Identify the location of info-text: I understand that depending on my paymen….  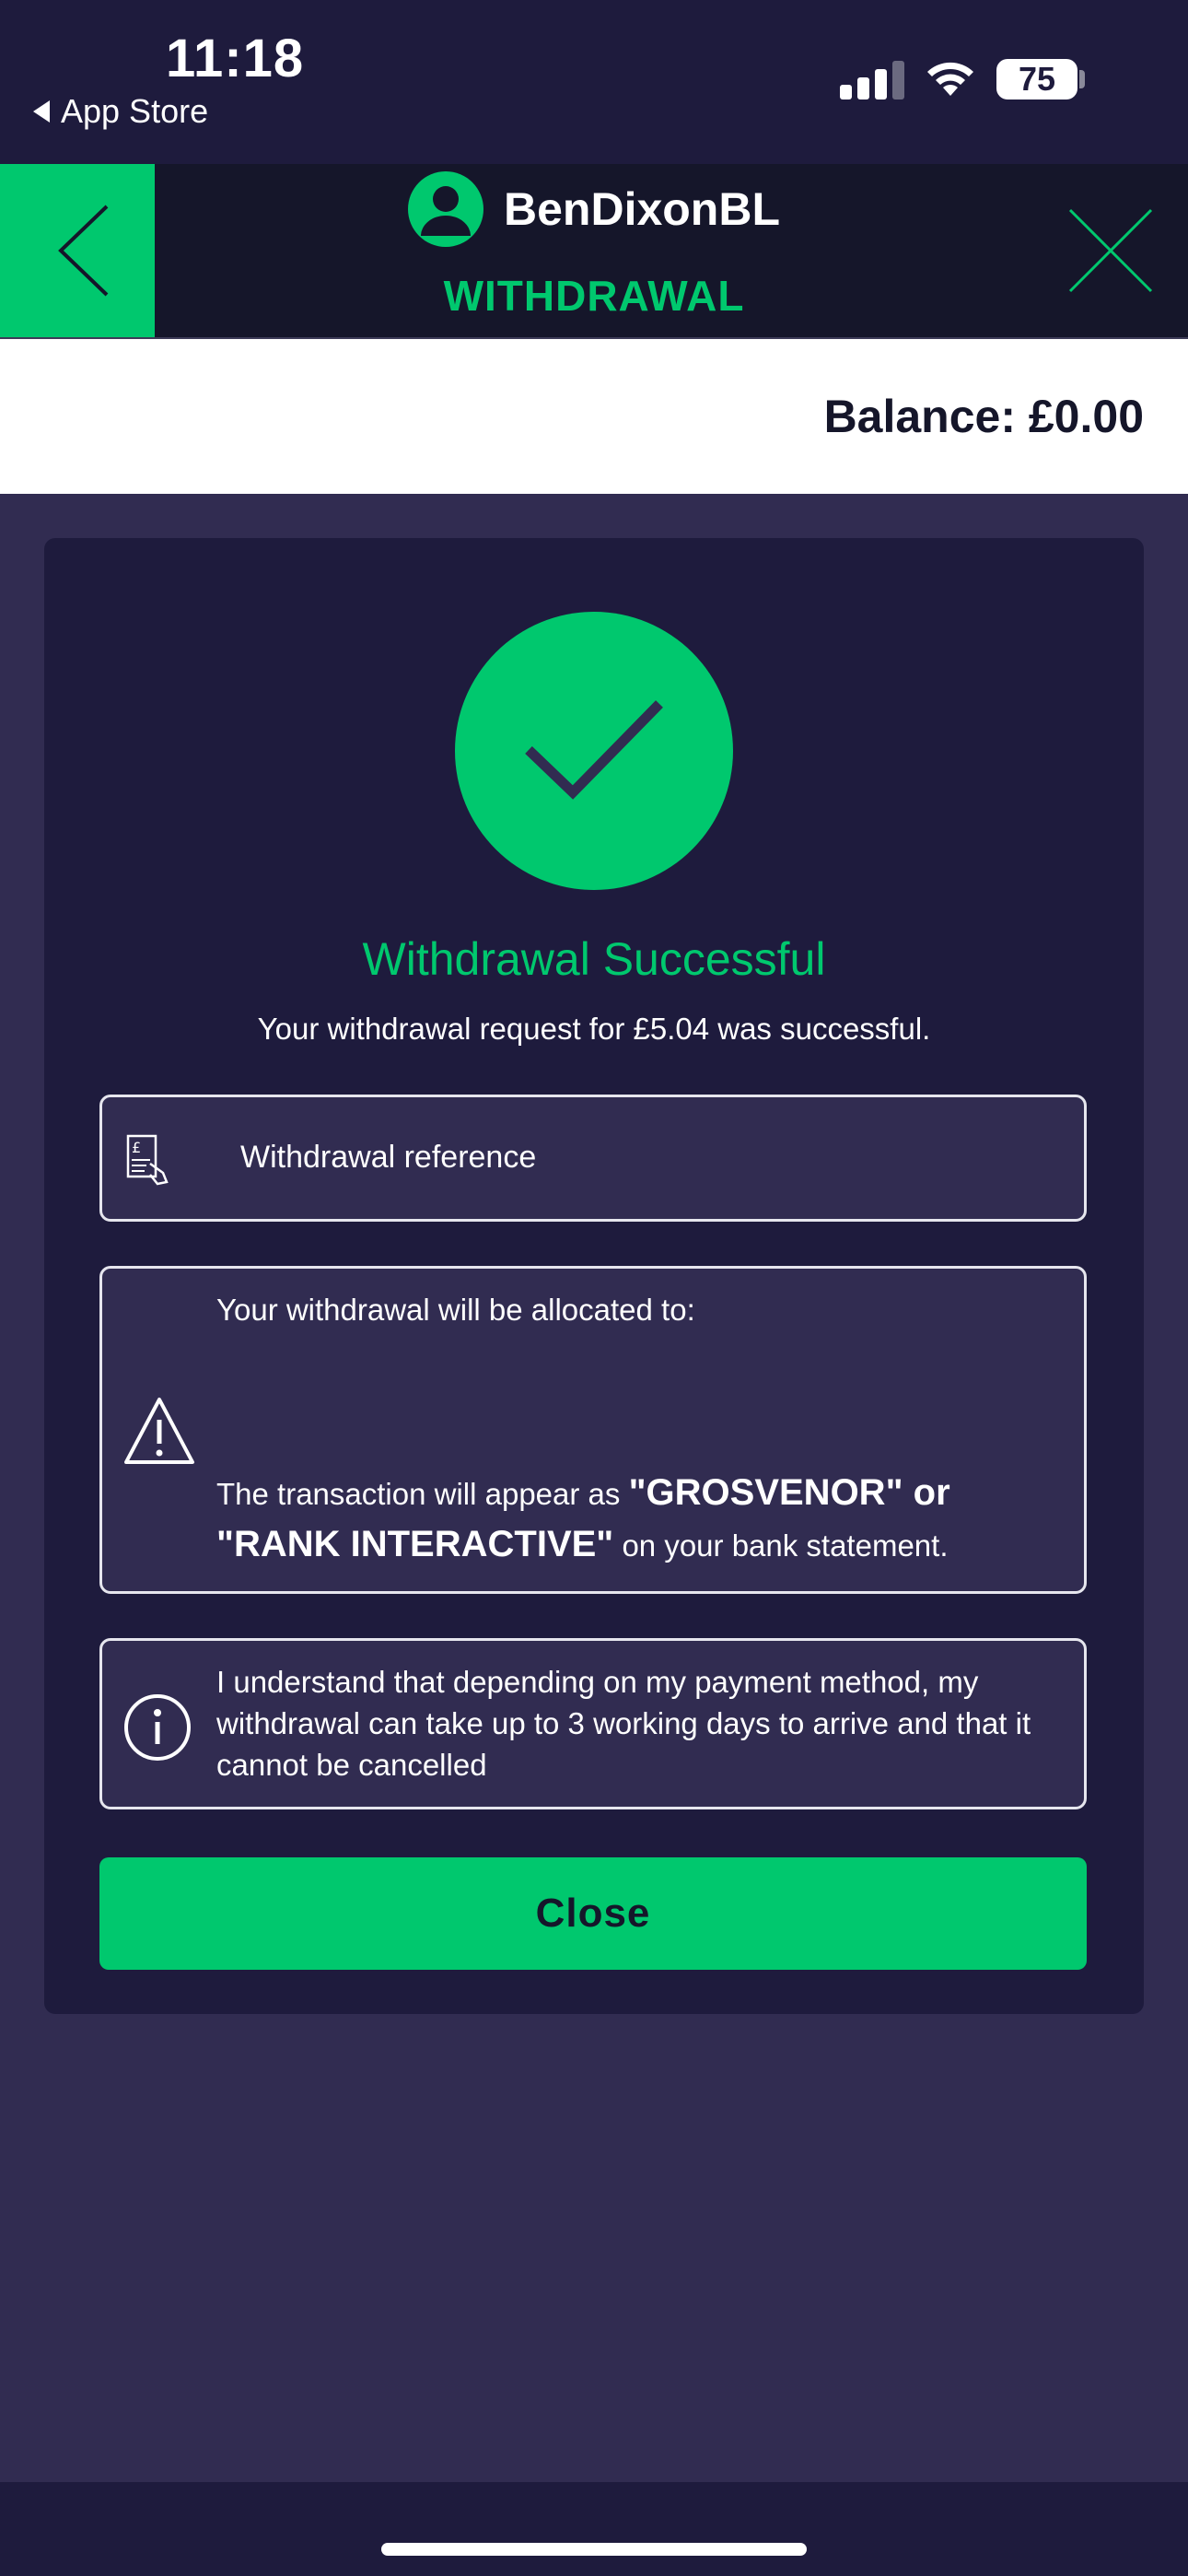
(623, 1723).